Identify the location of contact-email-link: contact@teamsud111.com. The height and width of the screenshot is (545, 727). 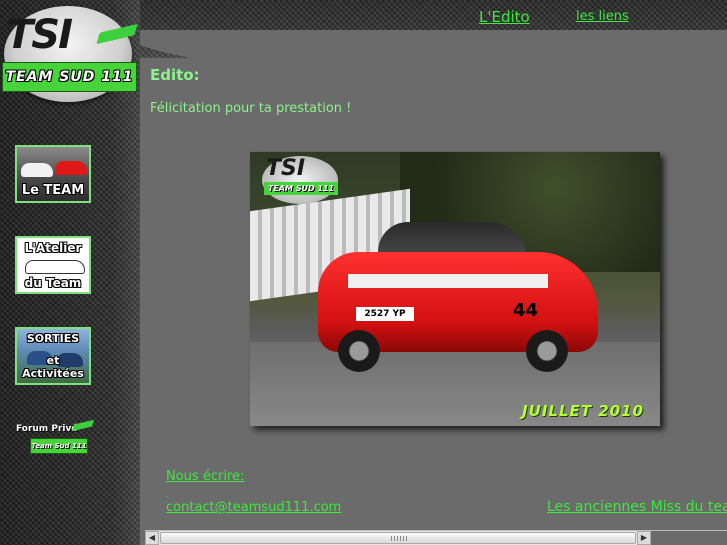
(253, 507).